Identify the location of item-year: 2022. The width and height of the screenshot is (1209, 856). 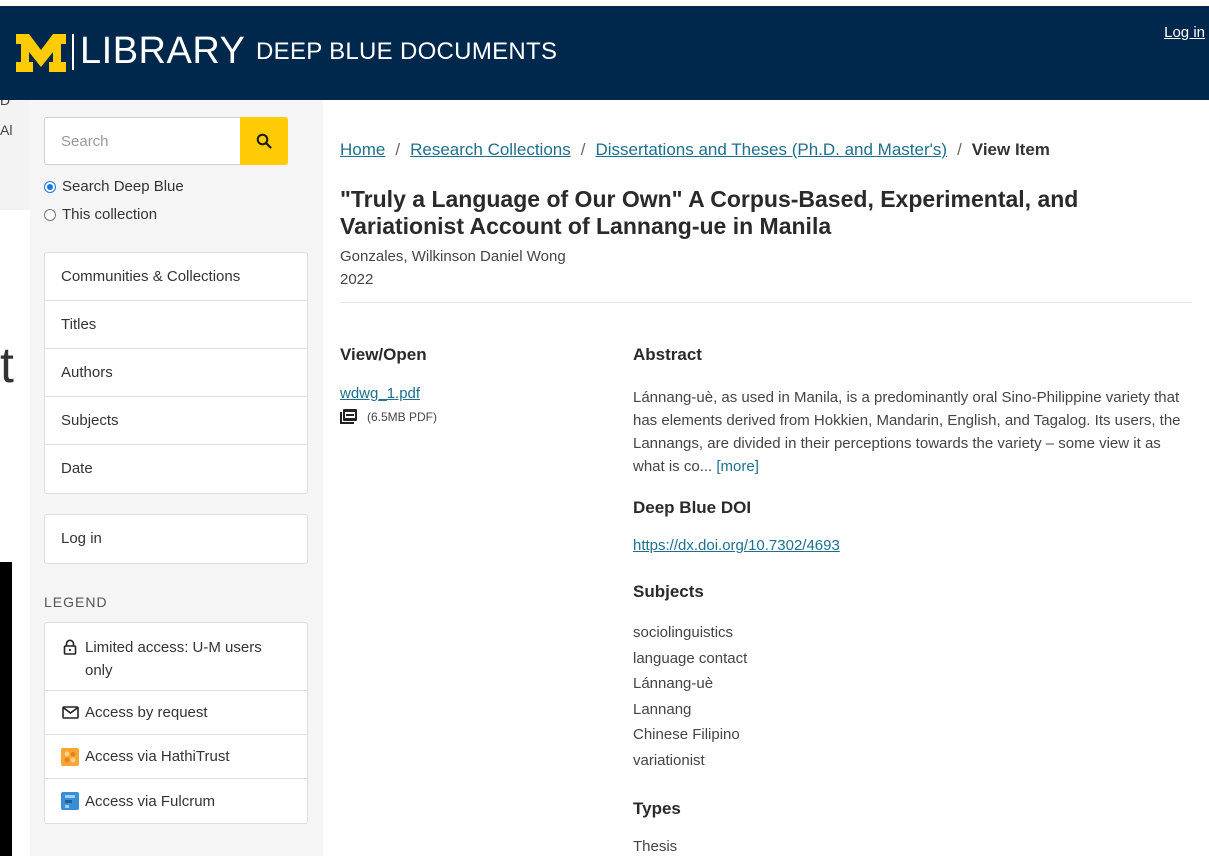
(357, 279).